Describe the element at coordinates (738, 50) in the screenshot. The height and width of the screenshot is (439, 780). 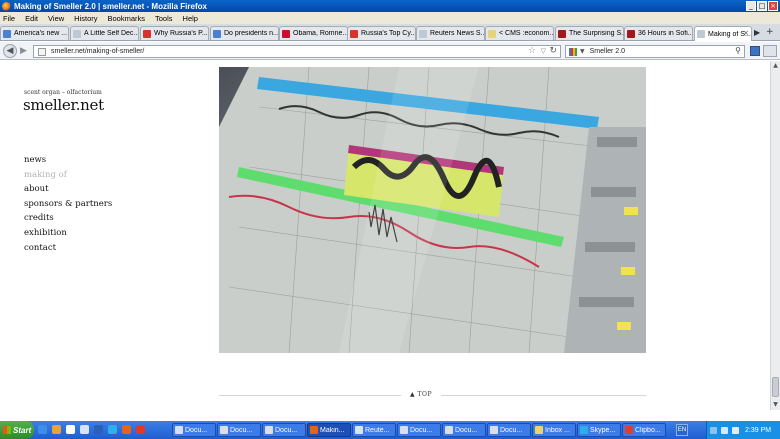
I see `search-icon: ⚲` at that location.